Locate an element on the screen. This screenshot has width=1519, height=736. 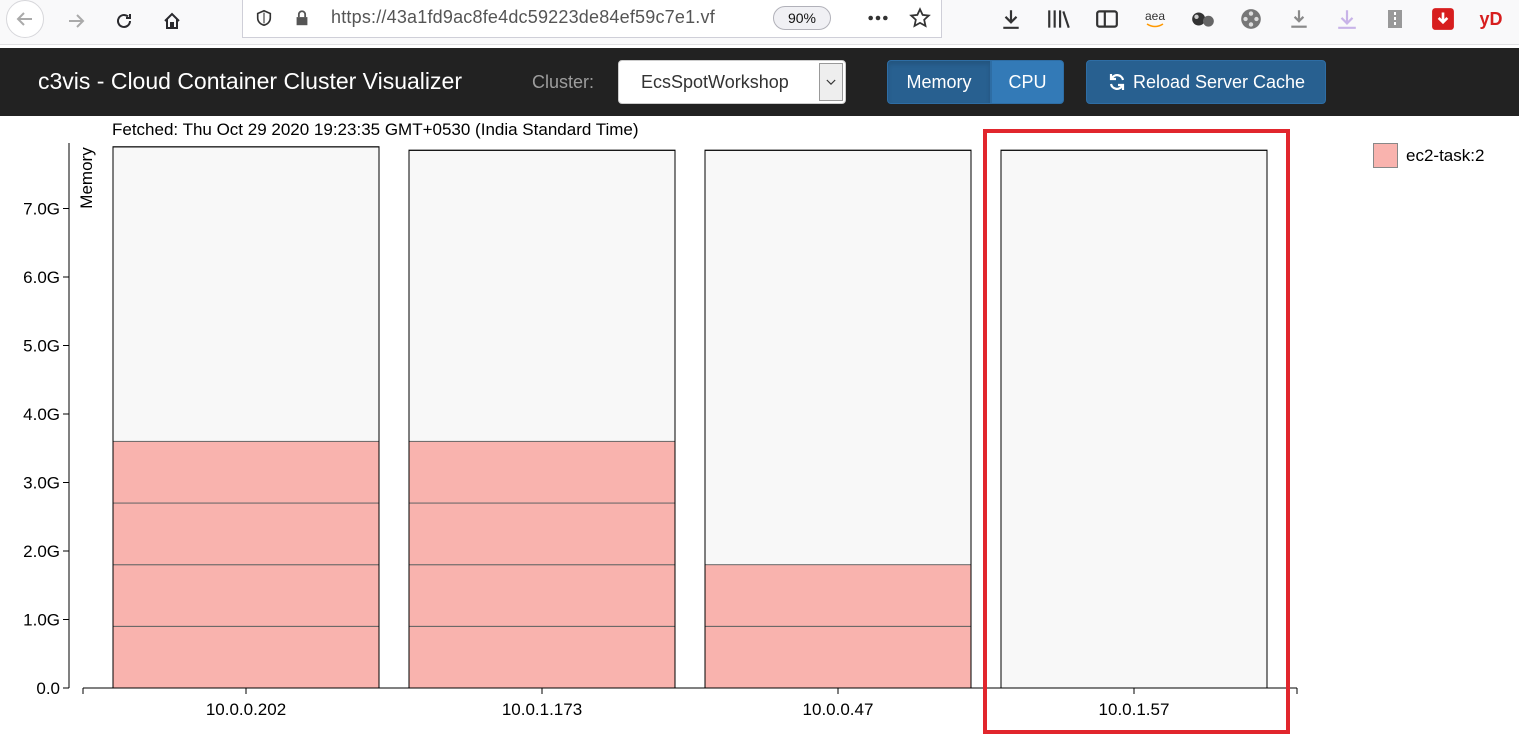
download-icon is located at coordinates (1299, 19).